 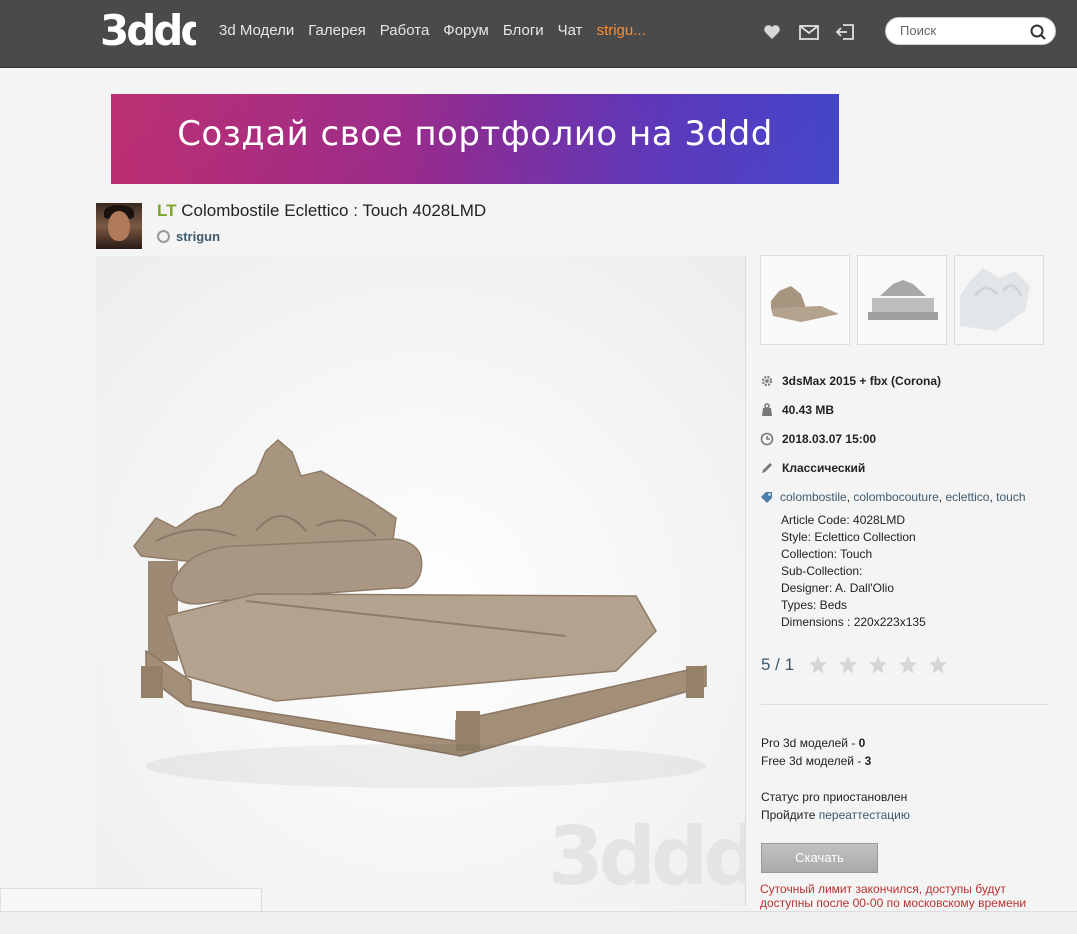 What do you see at coordinates (819, 858) in the screenshot?
I see `download-button: Скачать` at bounding box center [819, 858].